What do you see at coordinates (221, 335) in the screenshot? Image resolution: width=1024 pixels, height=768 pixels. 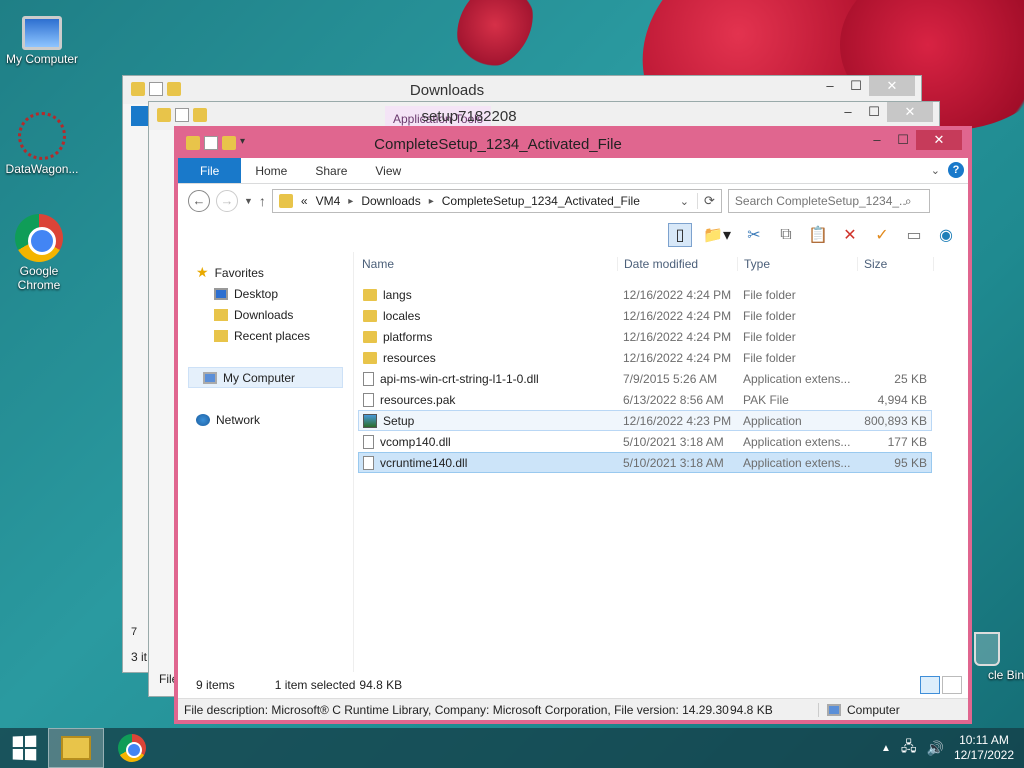 I see `recent-places-icon` at bounding box center [221, 335].